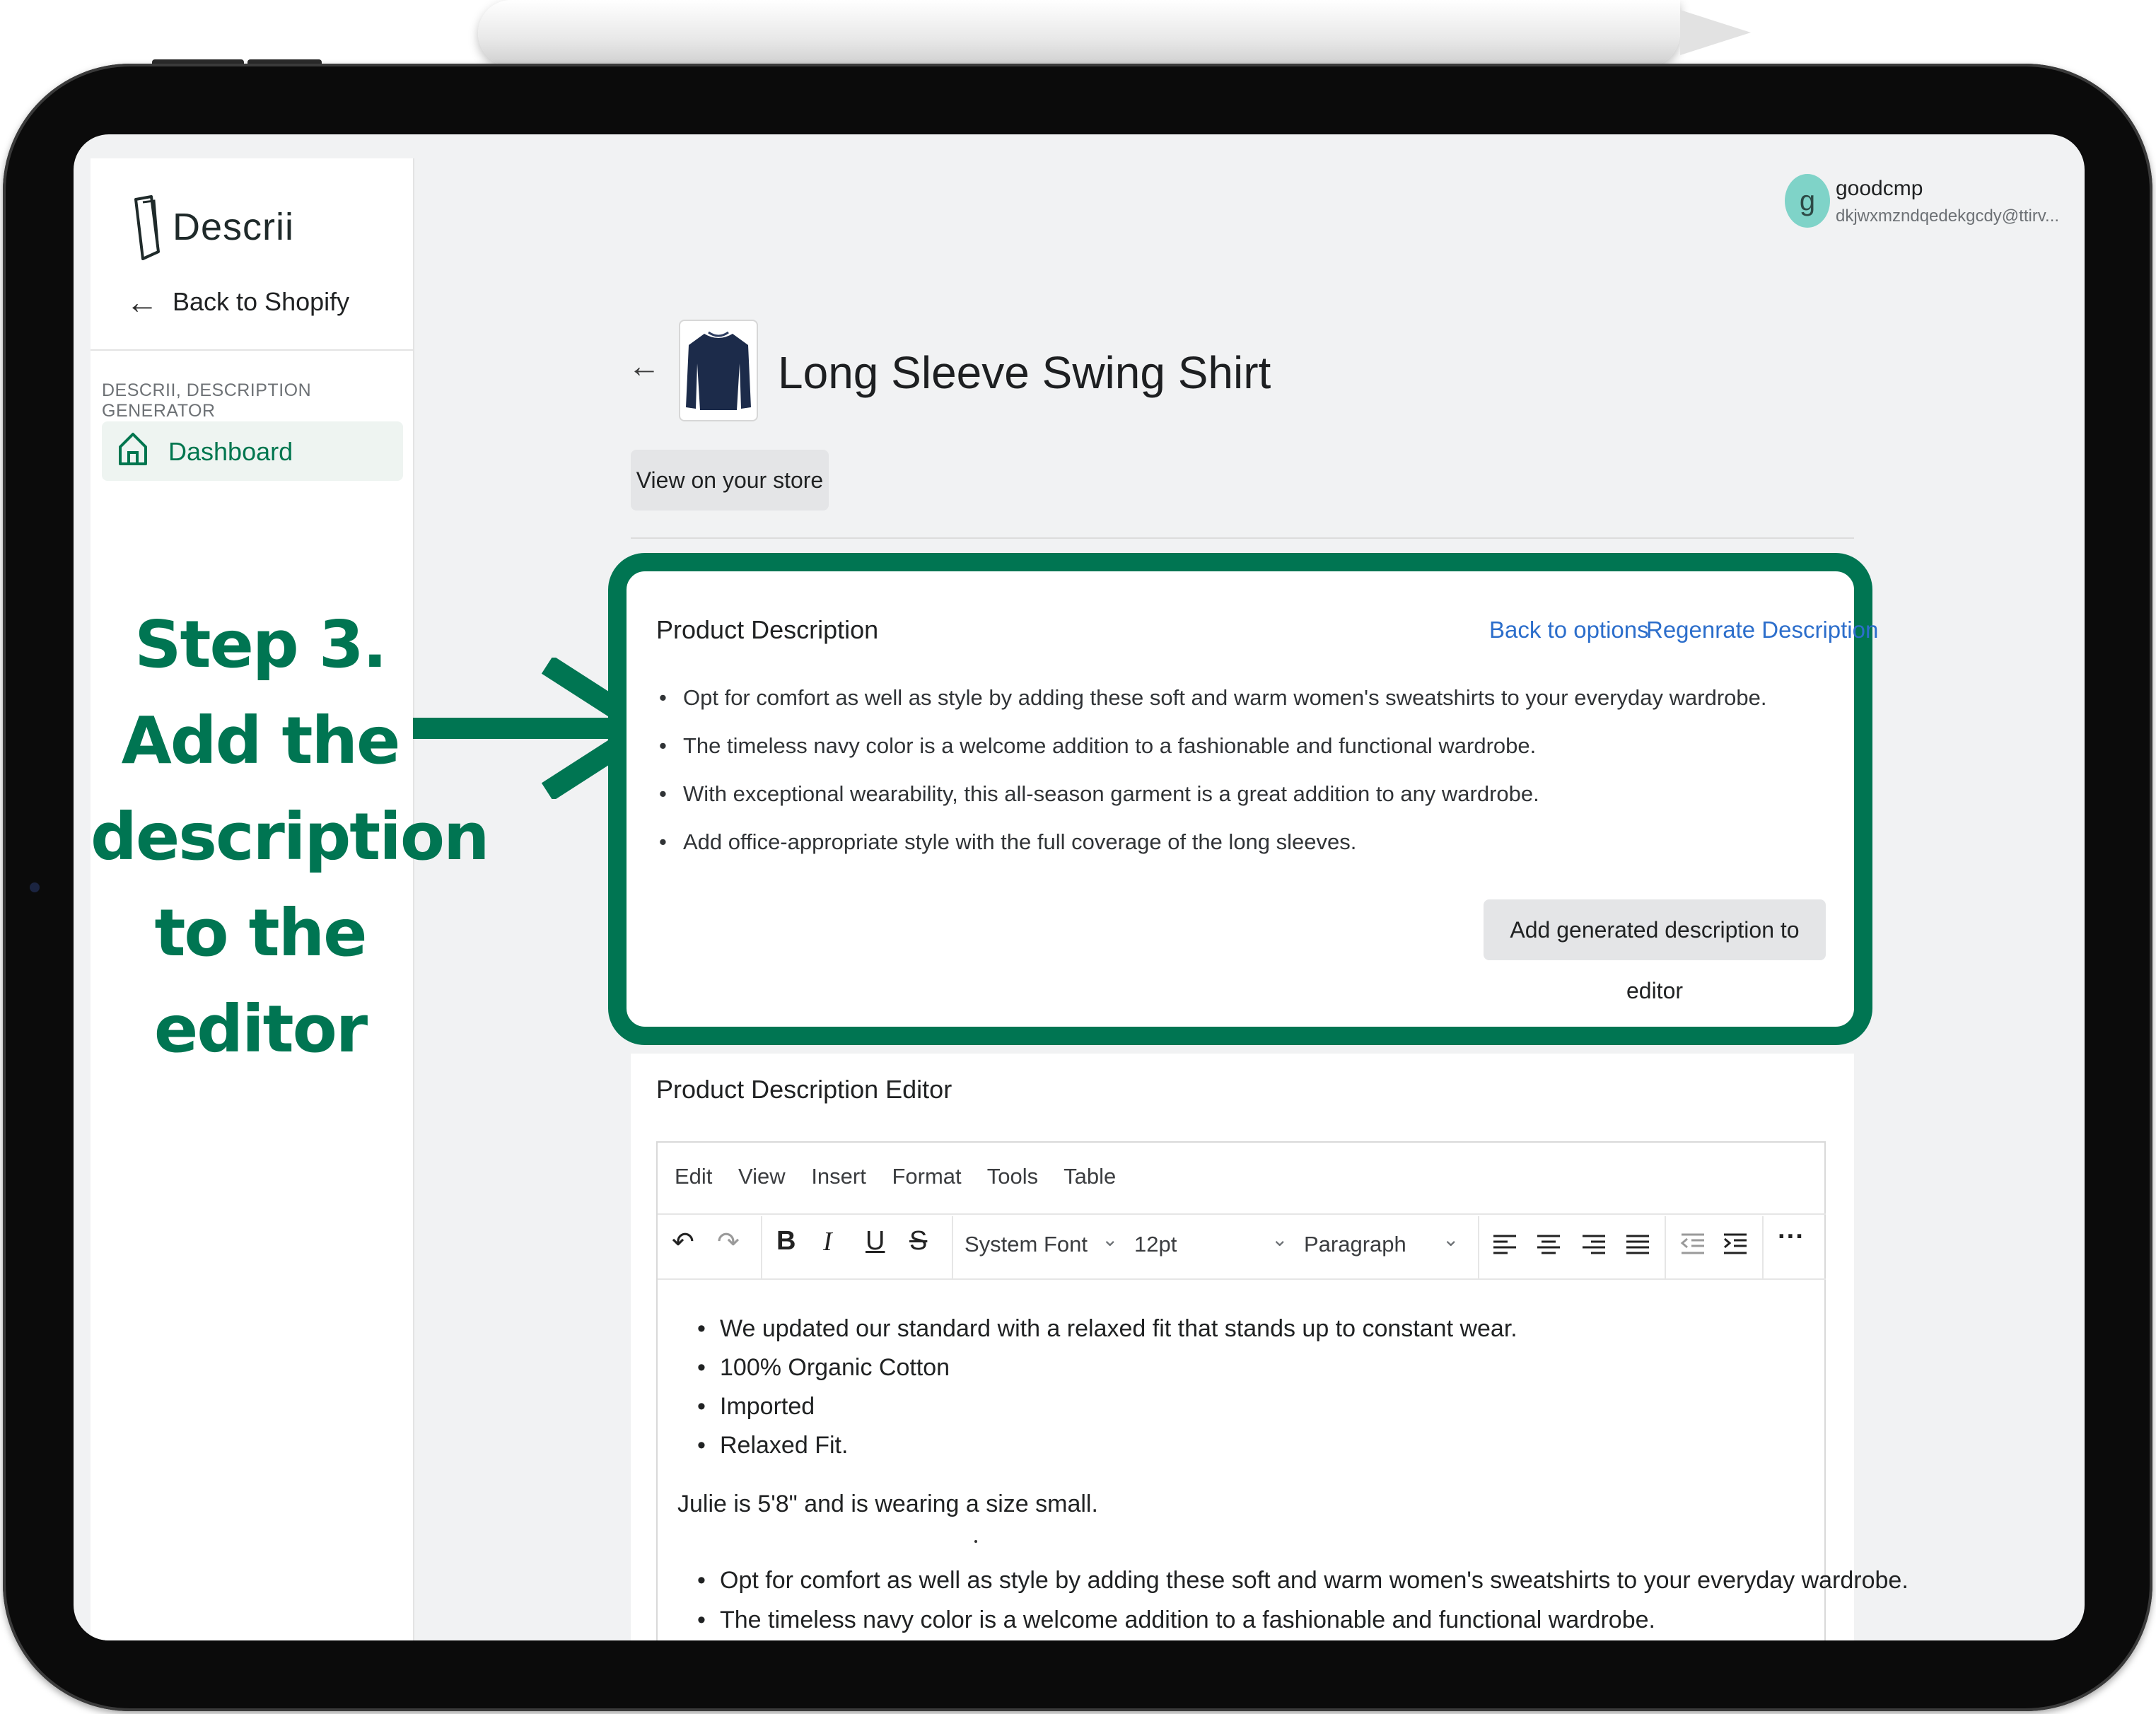 The image size is (2156, 1714). What do you see at coordinates (1155, 1244) in the screenshot?
I see `font-size-select: 12pt` at bounding box center [1155, 1244].